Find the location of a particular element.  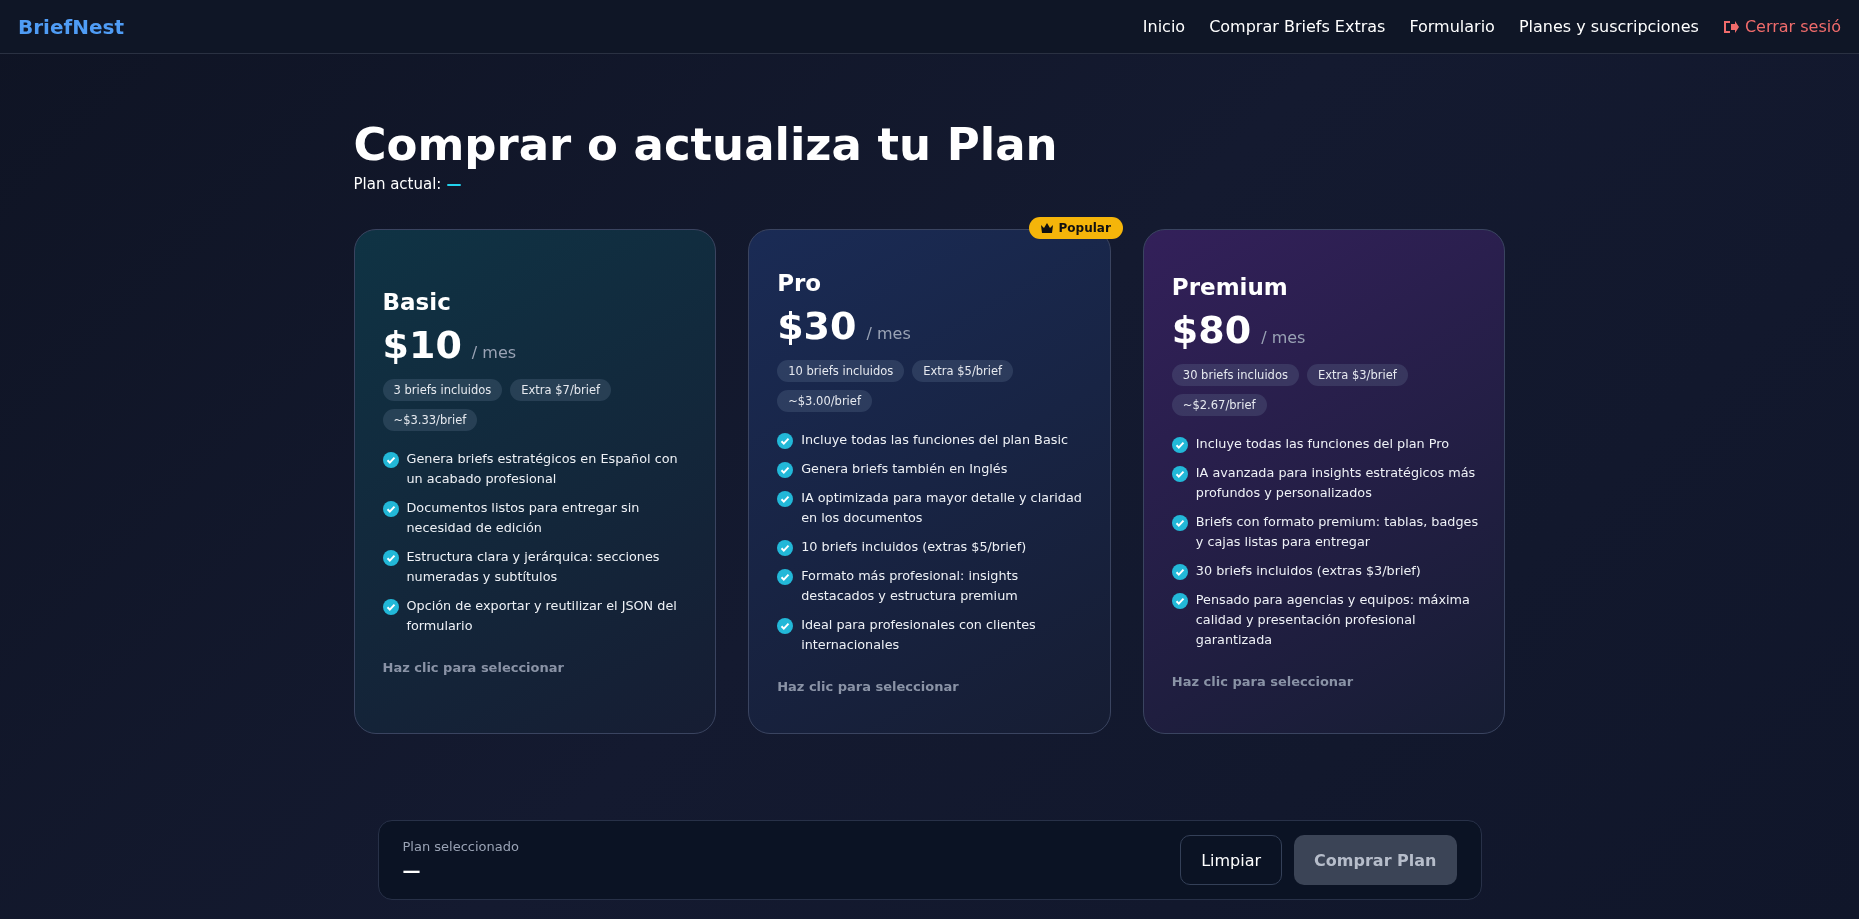

current-plan-label: Plan actual: is located at coordinates (397, 184).